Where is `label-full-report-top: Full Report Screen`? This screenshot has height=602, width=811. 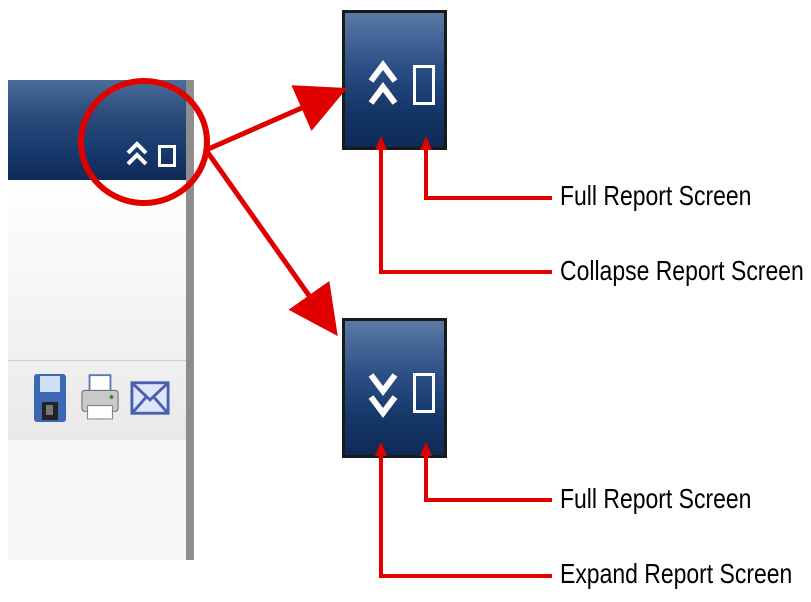 label-full-report-top: Full Report Screen is located at coordinates (656, 195).